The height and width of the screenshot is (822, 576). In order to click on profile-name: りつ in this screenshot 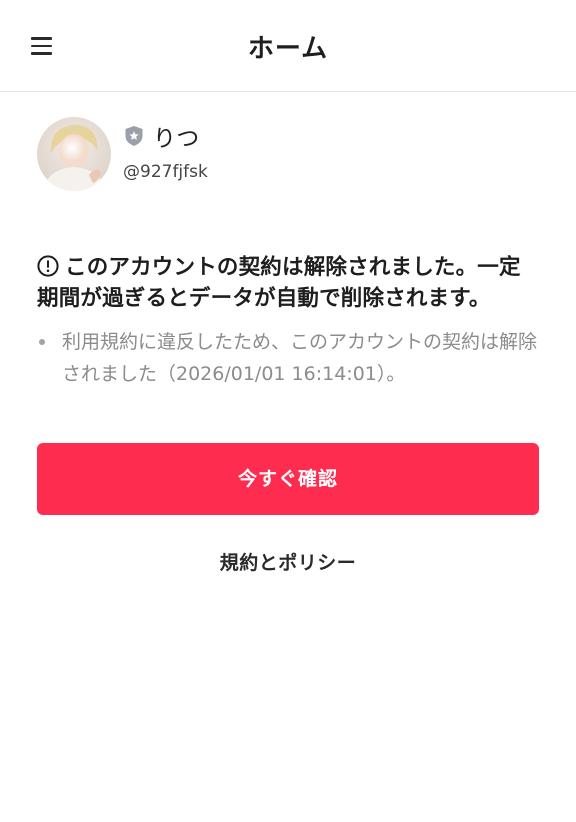, I will do `click(176, 139)`.